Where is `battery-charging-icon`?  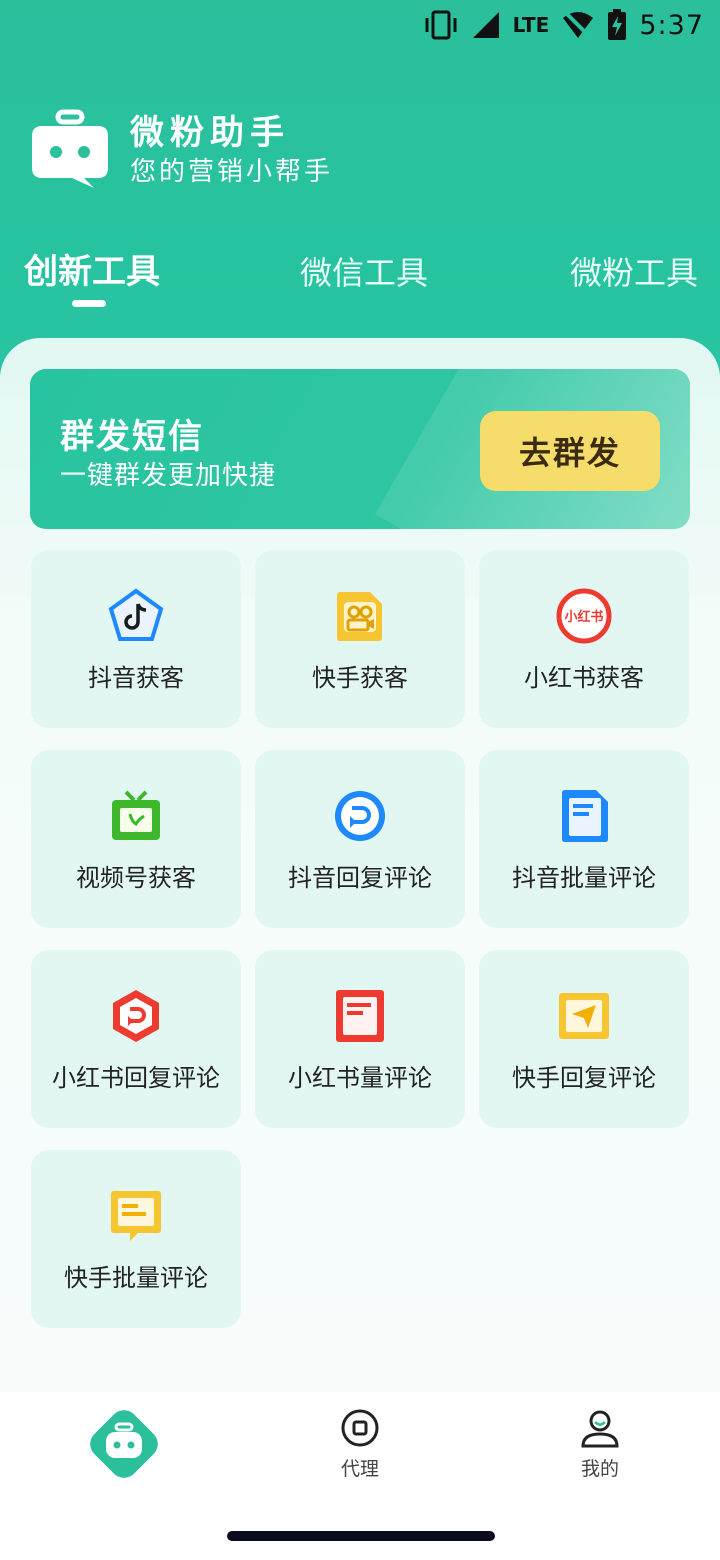 battery-charging-icon is located at coordinates (617, 24).